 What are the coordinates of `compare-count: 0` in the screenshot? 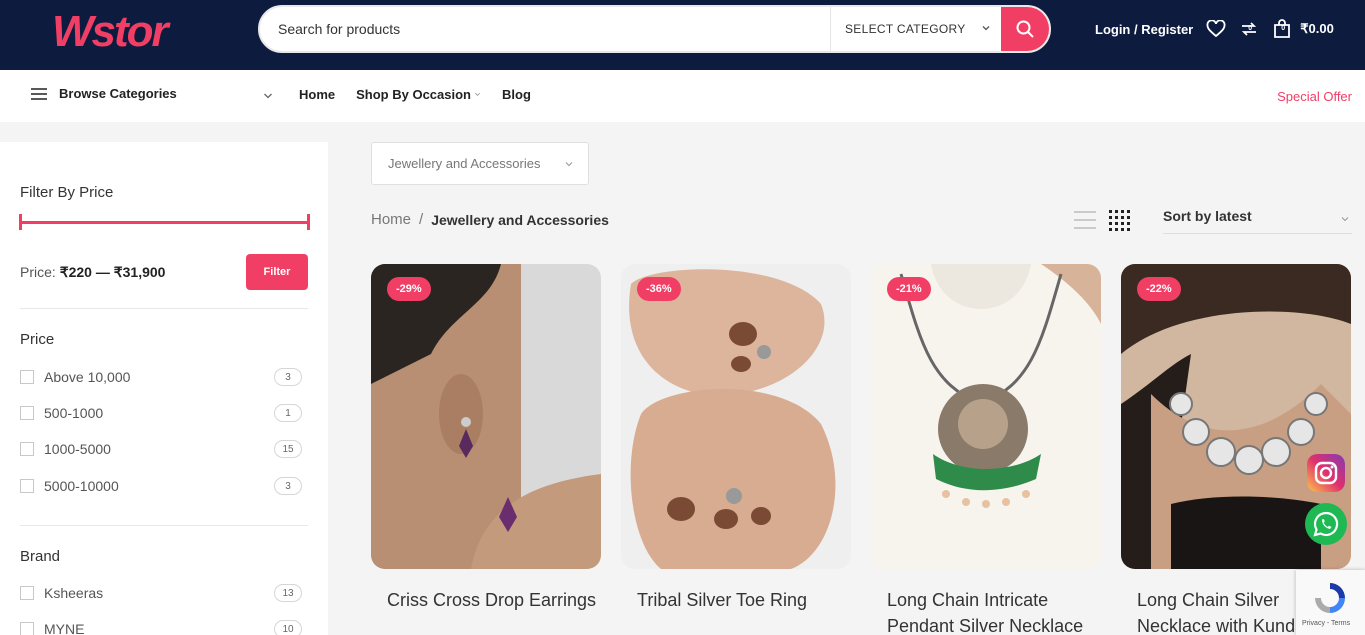 It's located at (1250, 28).